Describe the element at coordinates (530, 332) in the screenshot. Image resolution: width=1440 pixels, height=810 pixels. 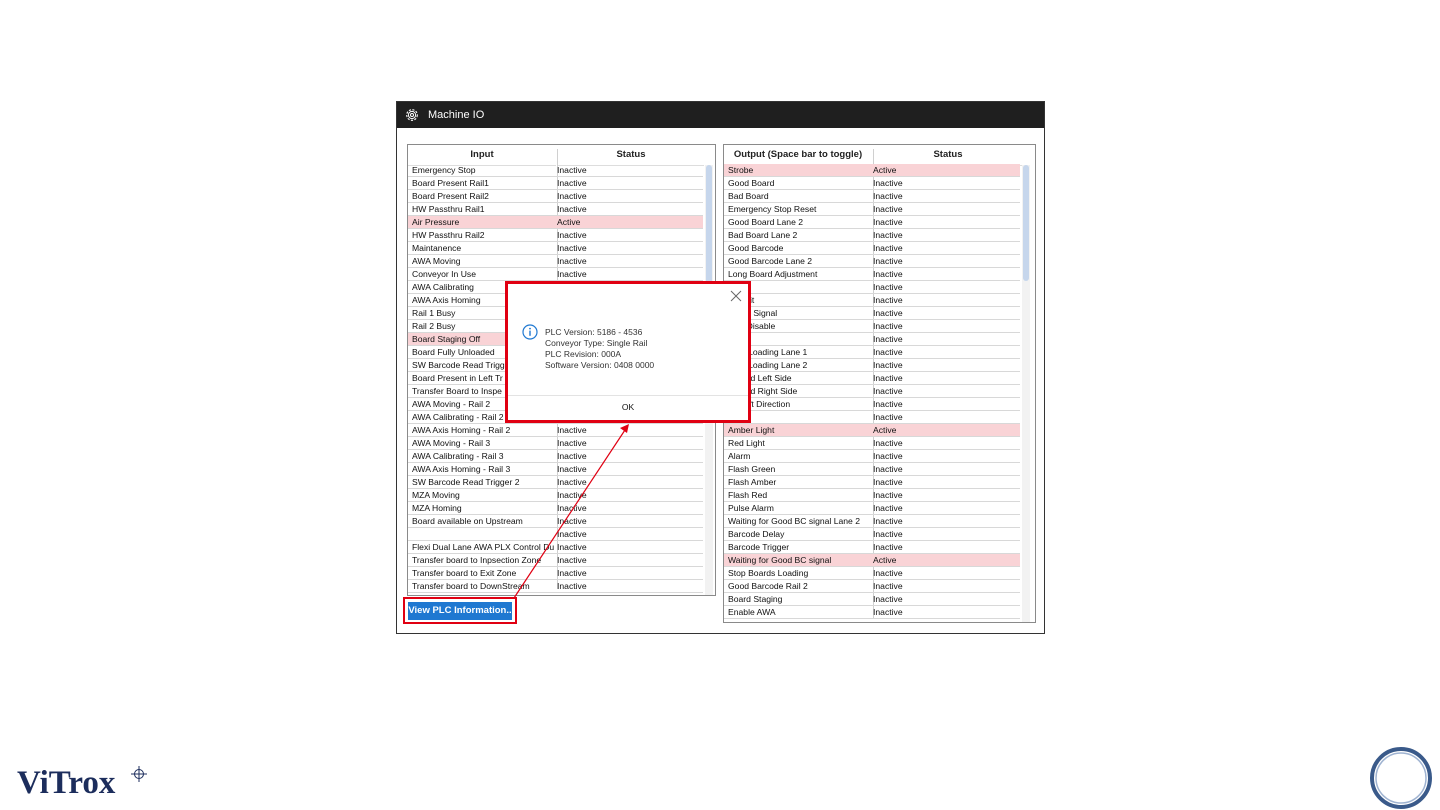
I see `info-icon` at that location.